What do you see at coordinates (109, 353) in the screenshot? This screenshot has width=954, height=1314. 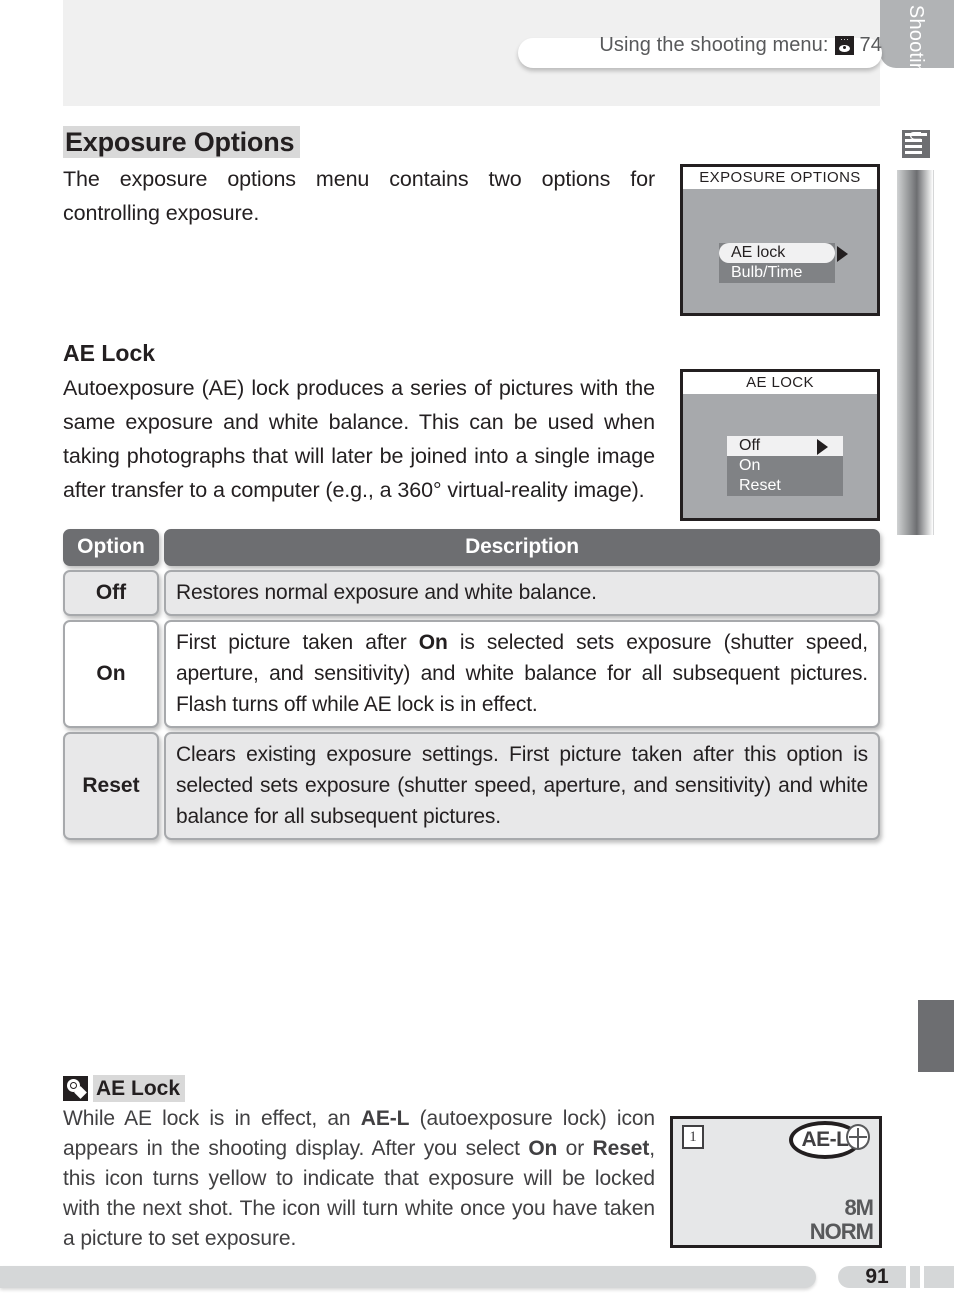 I see `subsection-title: AE Lock` at bounding box center [109, 353].